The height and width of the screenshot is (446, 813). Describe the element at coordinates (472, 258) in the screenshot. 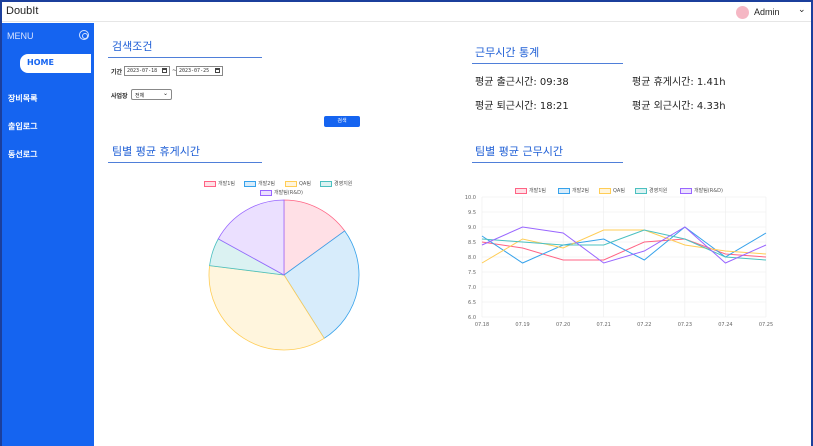

I see `y-tick-label: 8.0` at that location.